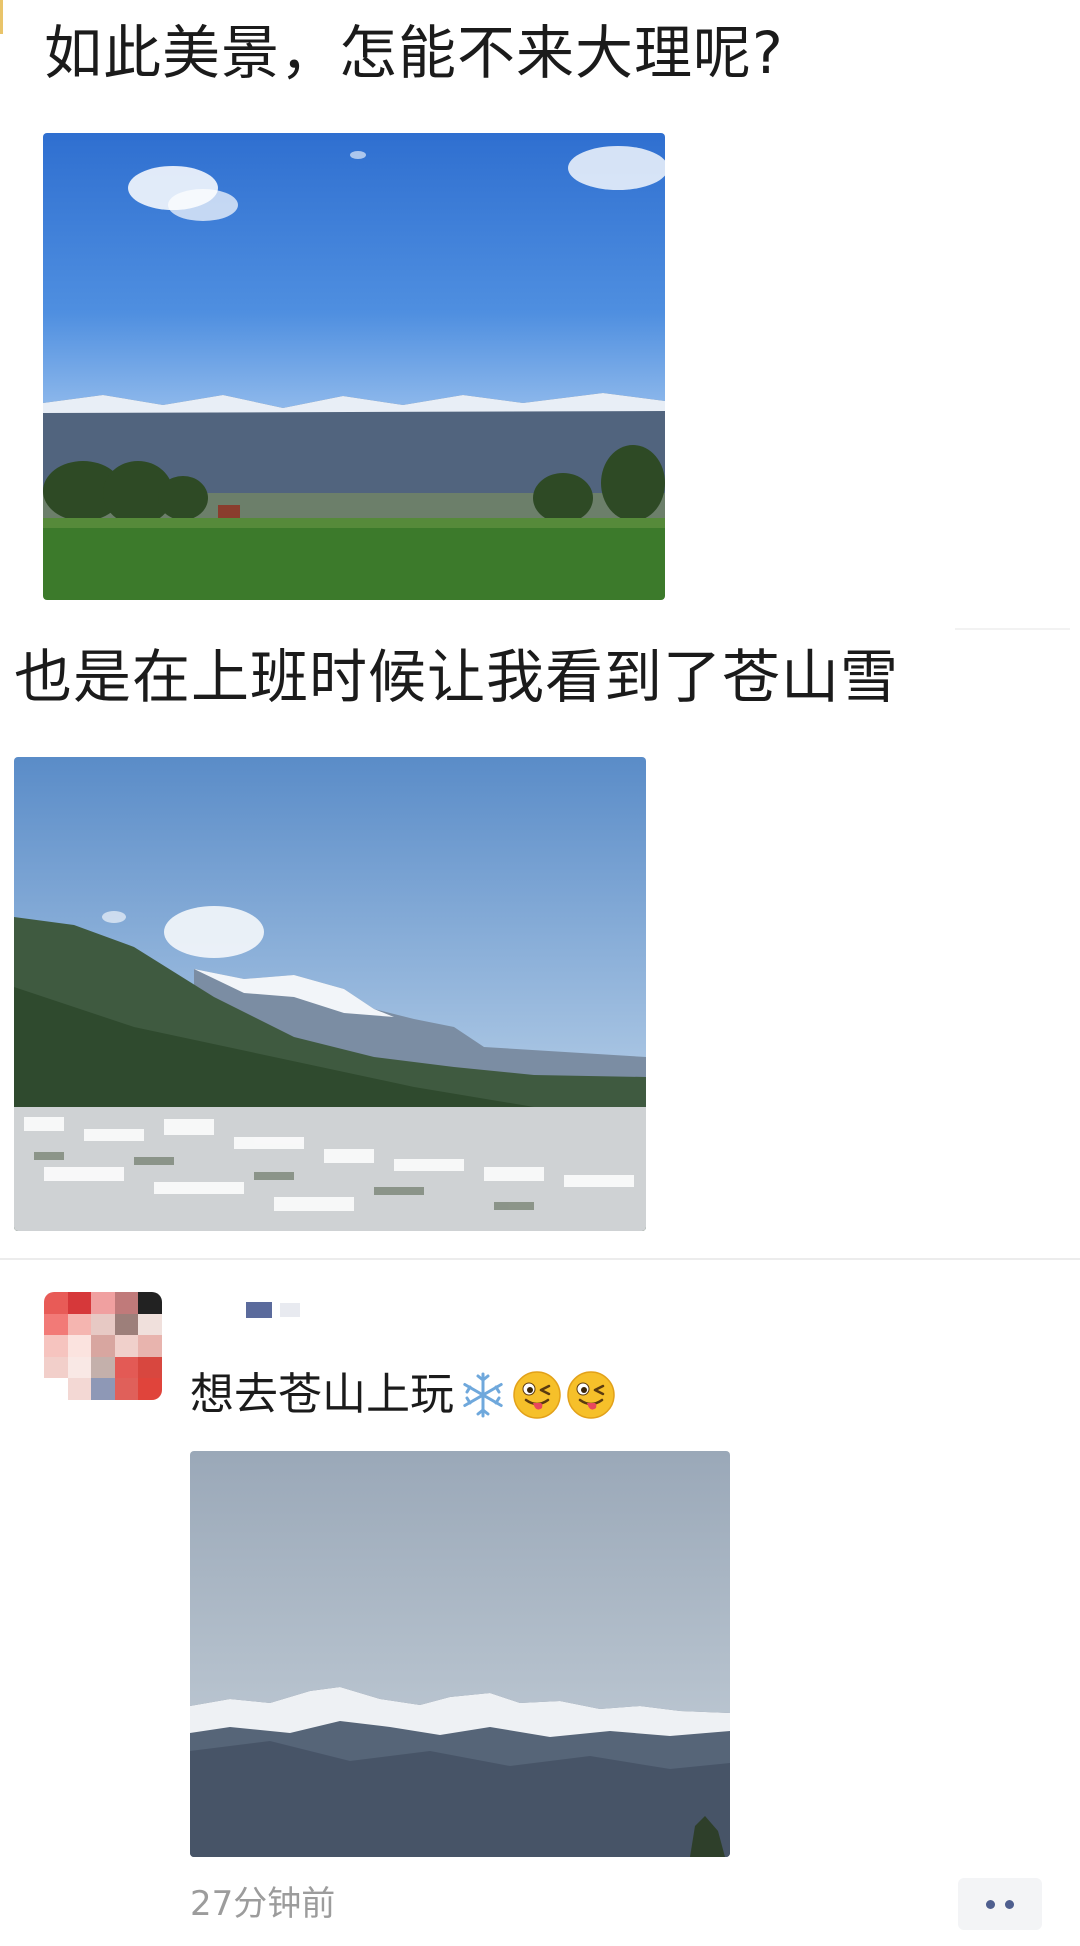 This screenshot has width=1080, height=1946. What do you see at coordinates (540, 1259) in the screenshot?
I see `comment-divider` at bounding box center [540, 1259].